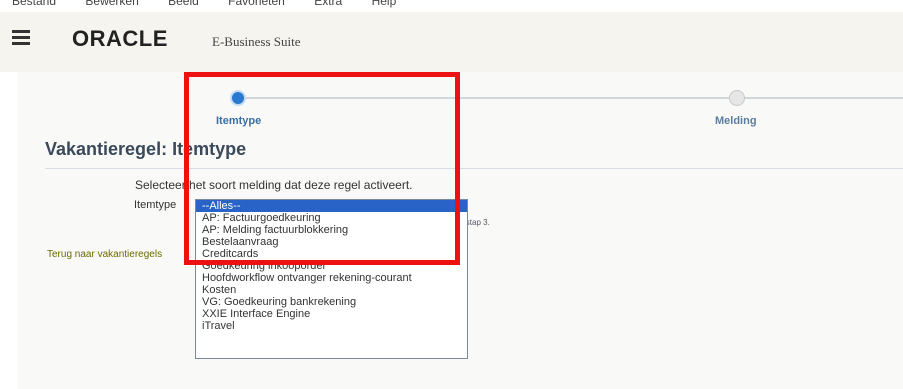  Describe the element at coordinates (104, 254) in the screenshot. I see `back-to-vacation-rules-link: Terug naar vakantieregels` at that location.